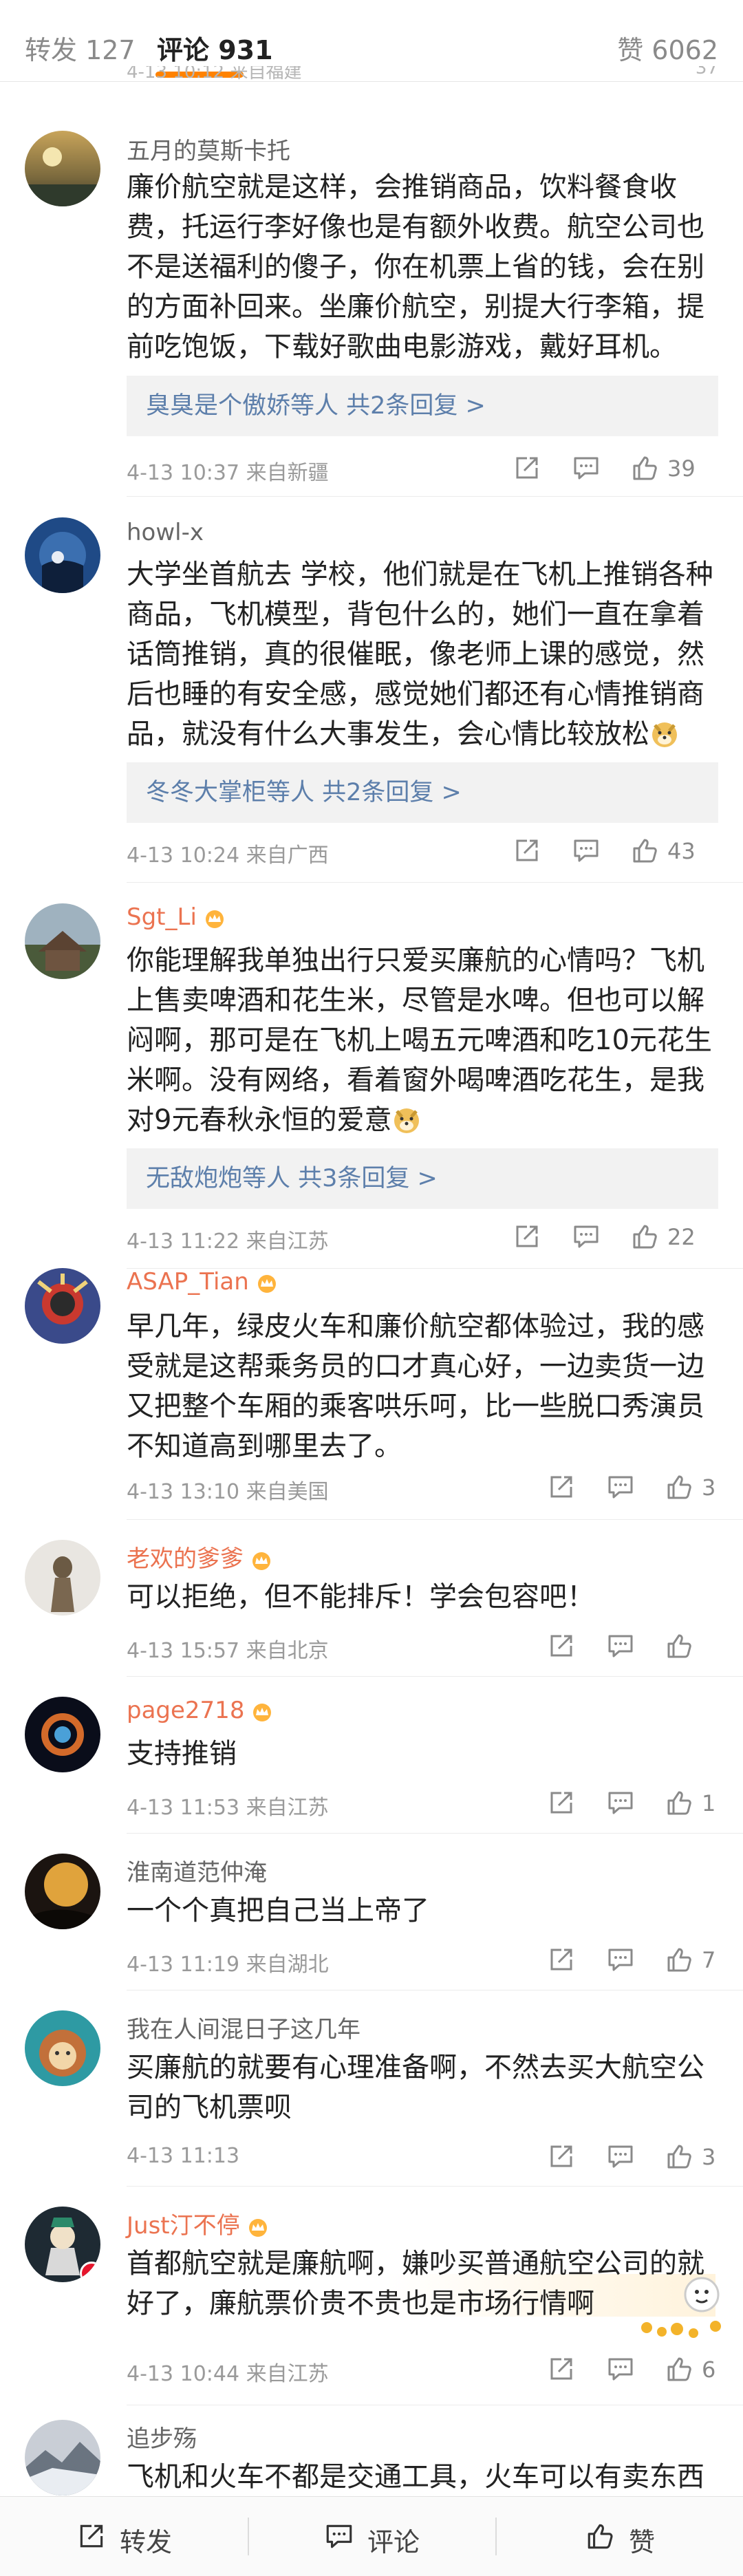  What do you see at coordinates (415, 2477) in the screenshot?
I see `comment-text: 飞机和火车不都是交通工具，火车可以有卖东西` at bounding box center [415, 2477].